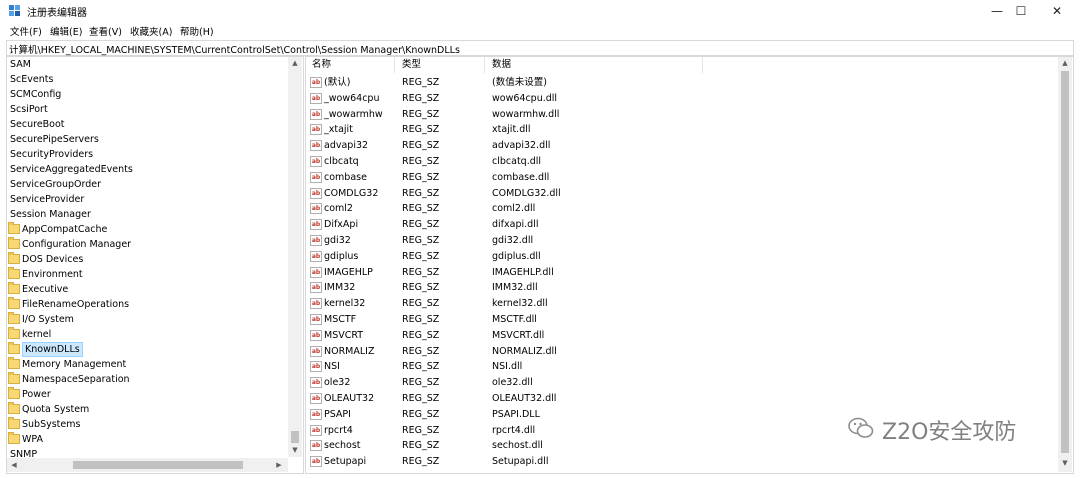  What do you see at coordinates (338, 209) in the screenshot?
I see `value-name: coml2` at bounding box center [338, 209].